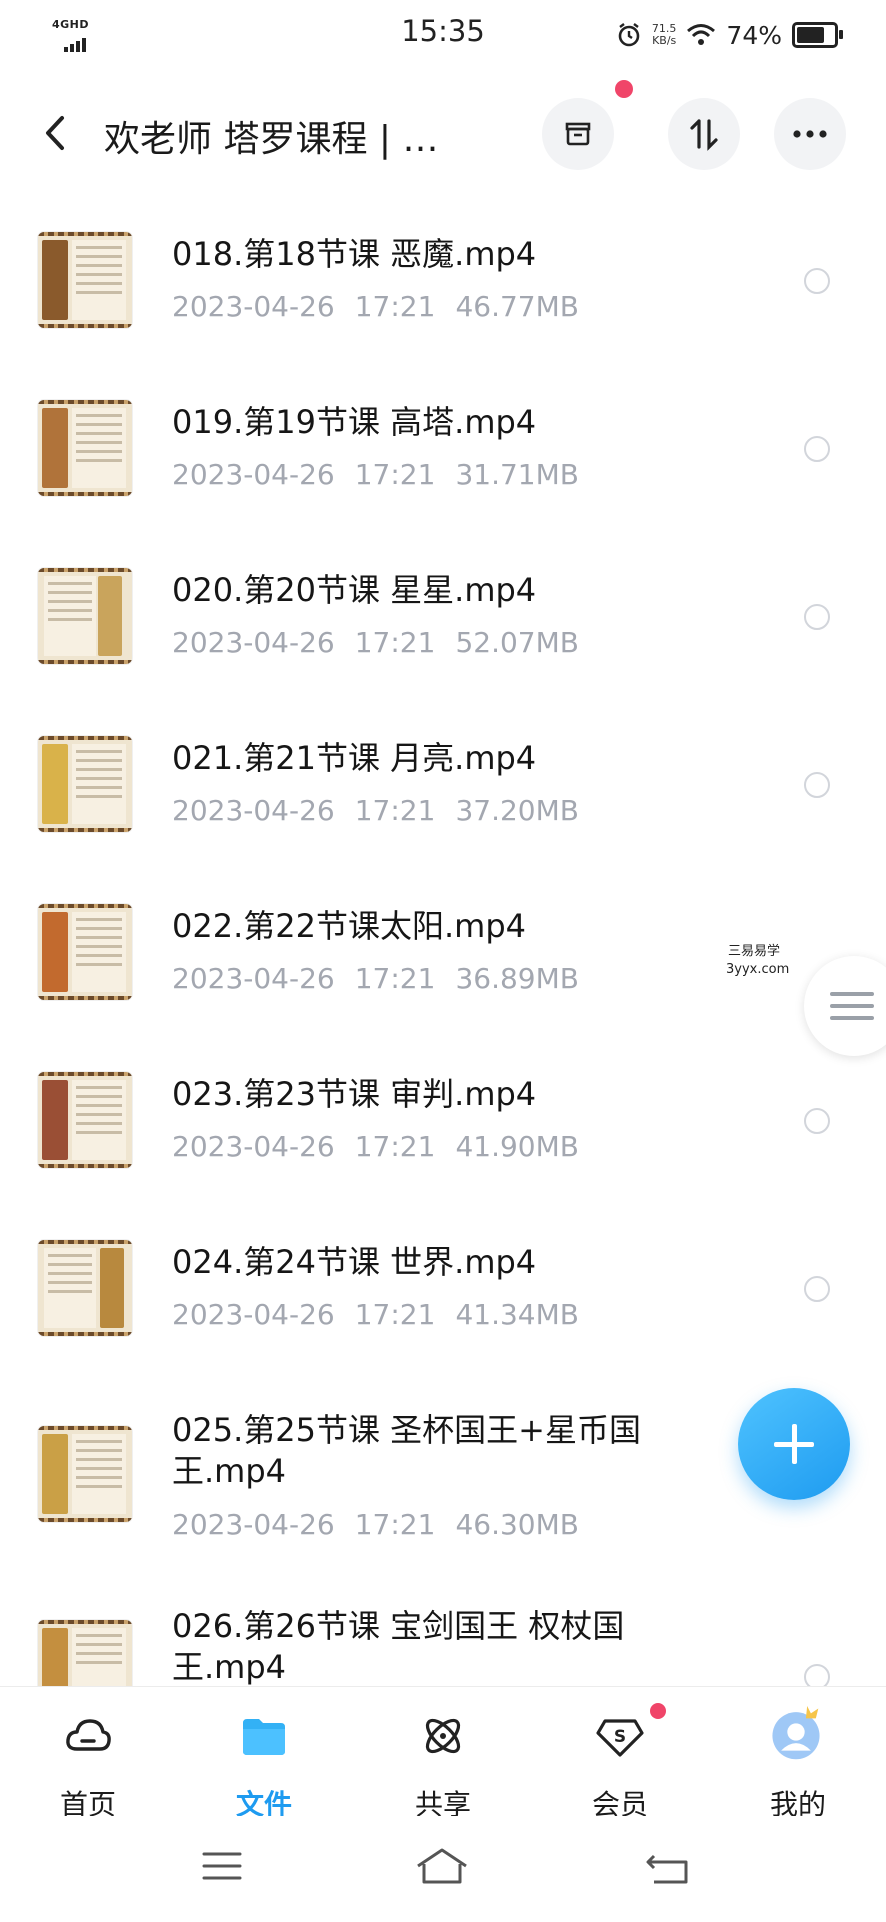 The height and width of the screenshot is (1922, 886). I want to click on folder-icon, so click(264, 1737).